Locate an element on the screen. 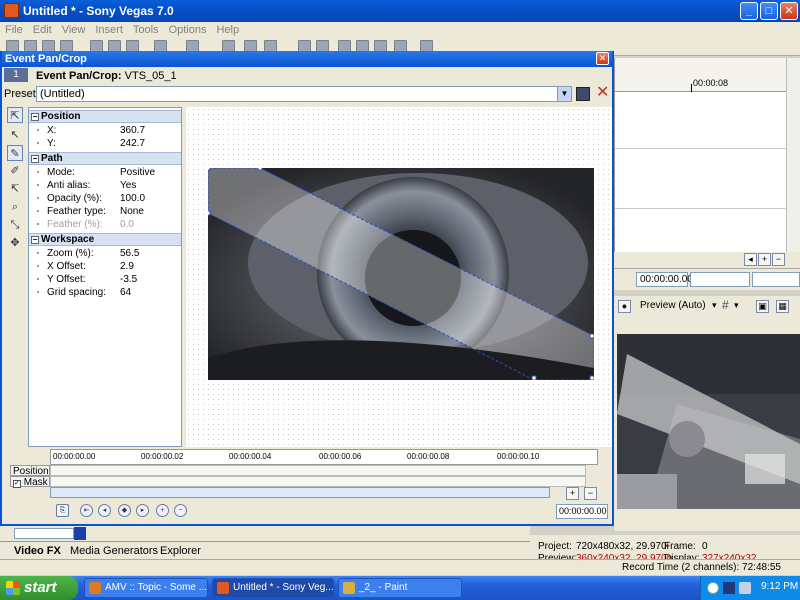  dropdown-arrow-icon: ▾ is located at coordinates (714, 305).